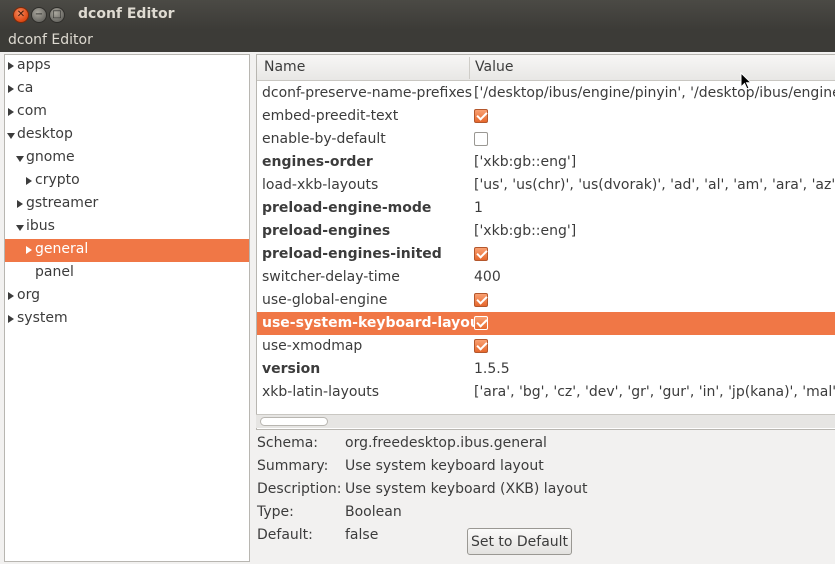  What do you see at coordinates (362, 535) in the screenshot?
I see `default-value: false` at bounding box center [362, 535].